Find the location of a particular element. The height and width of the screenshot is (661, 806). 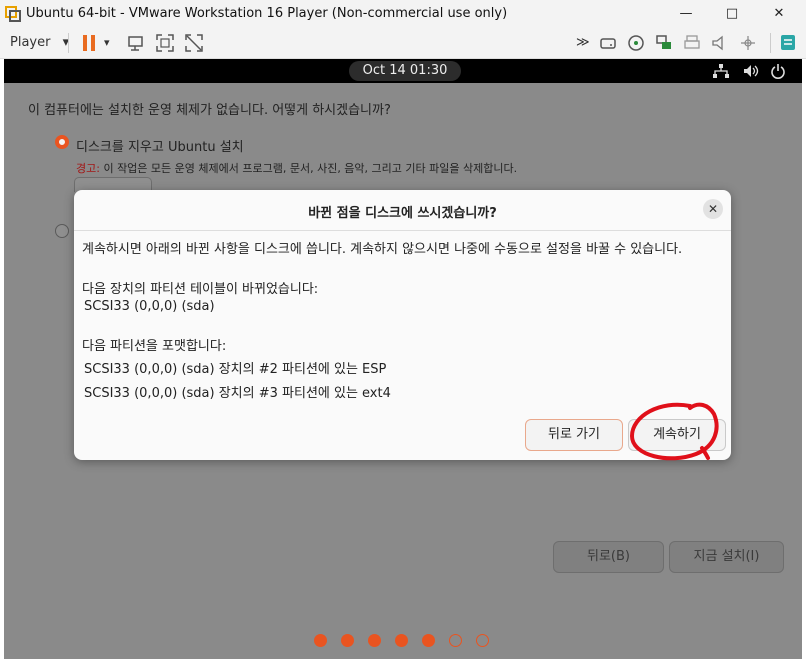

clock: Oct 14 01:30 is located at coordinates (405, 71).